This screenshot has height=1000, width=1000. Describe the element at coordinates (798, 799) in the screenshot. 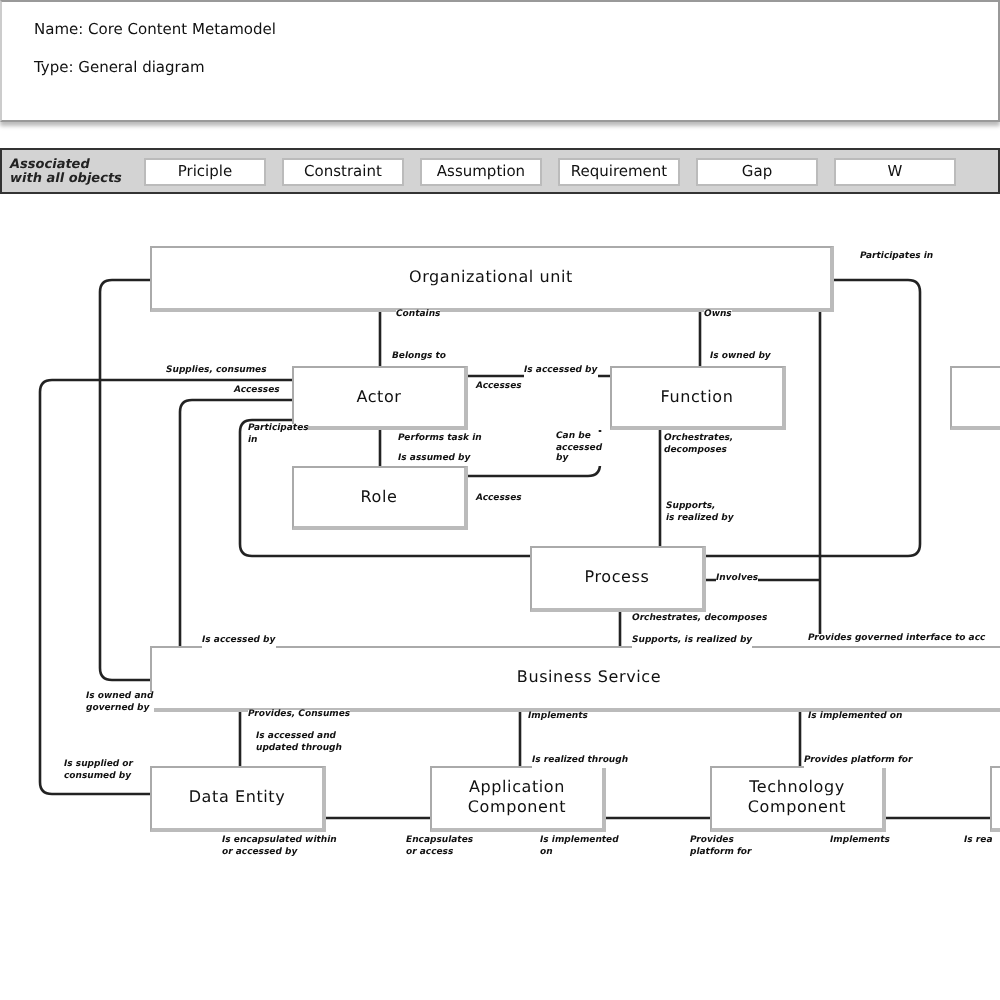

I see `diagram-node: Technology Component` at that location.